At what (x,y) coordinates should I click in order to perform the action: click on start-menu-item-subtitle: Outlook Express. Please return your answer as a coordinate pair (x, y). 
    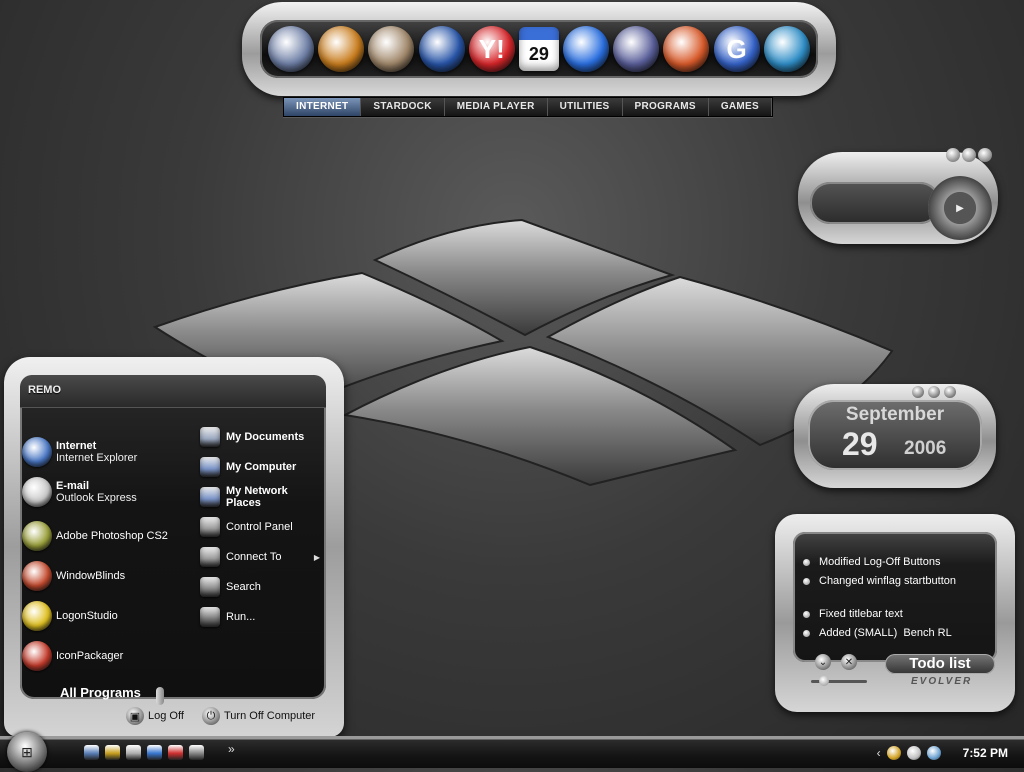
    Looking at the image, I should click on (96, 498).